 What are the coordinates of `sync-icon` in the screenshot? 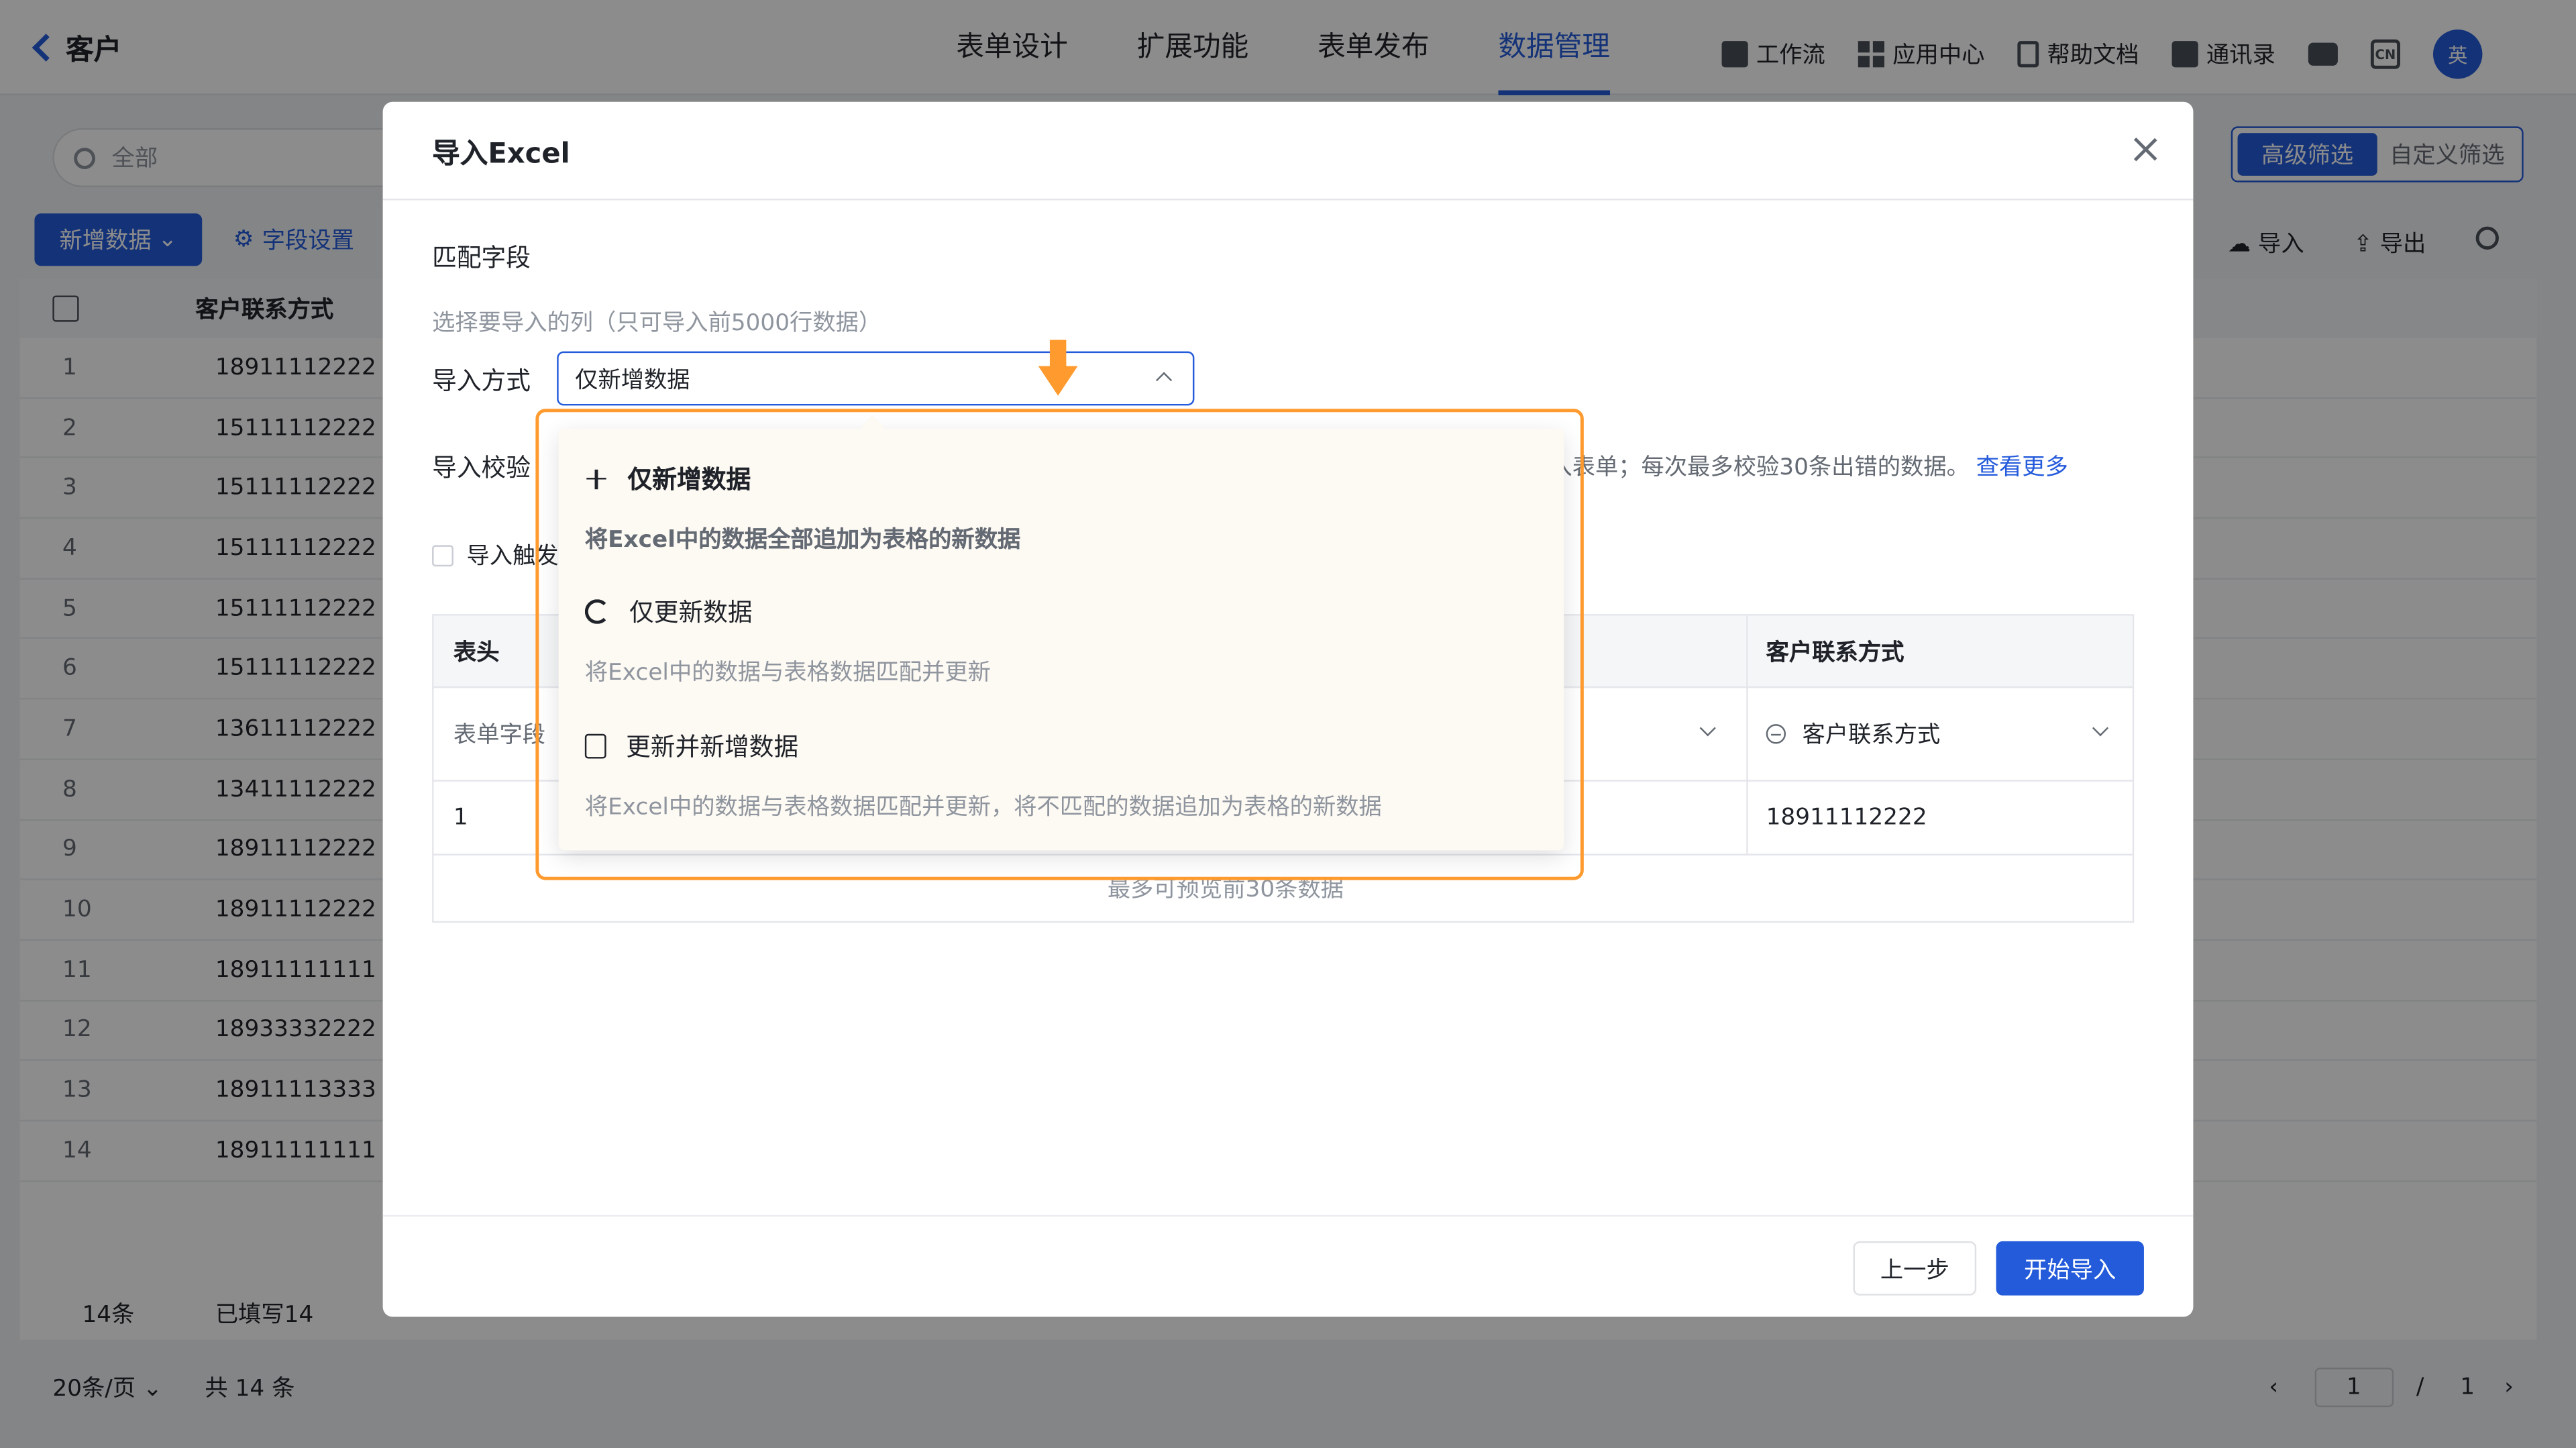 It's located at (597, 611).